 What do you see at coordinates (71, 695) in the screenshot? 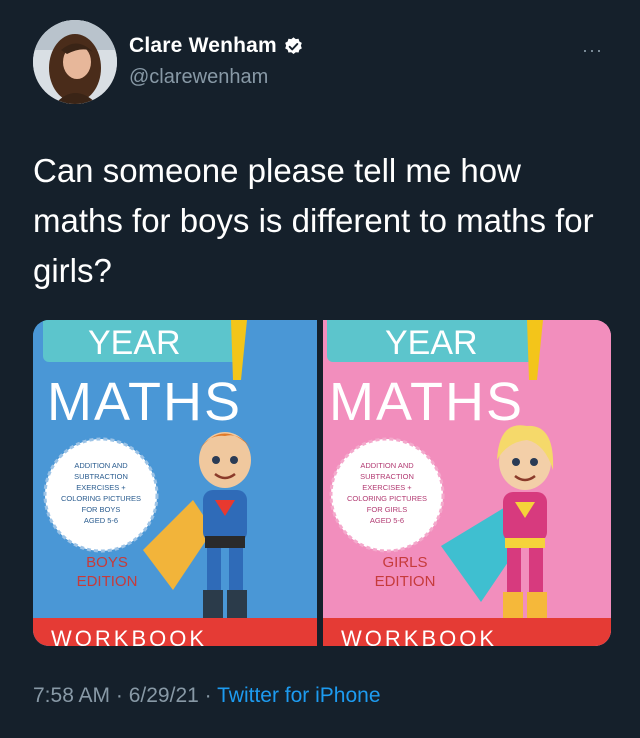
I see `tweet-time: 7:58 AM` at bounding box center [71, 695].